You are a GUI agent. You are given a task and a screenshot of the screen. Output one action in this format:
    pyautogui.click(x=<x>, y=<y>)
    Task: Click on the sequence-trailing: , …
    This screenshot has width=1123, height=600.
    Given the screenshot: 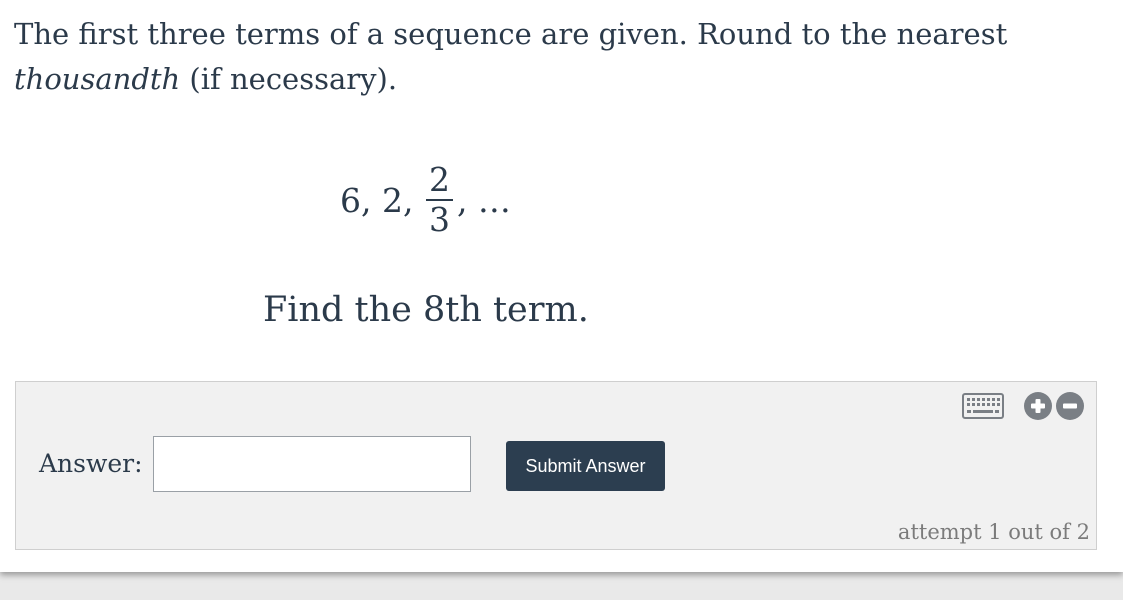 What is the action you would take?
    pyautogui.click(x=483, y=200)
    